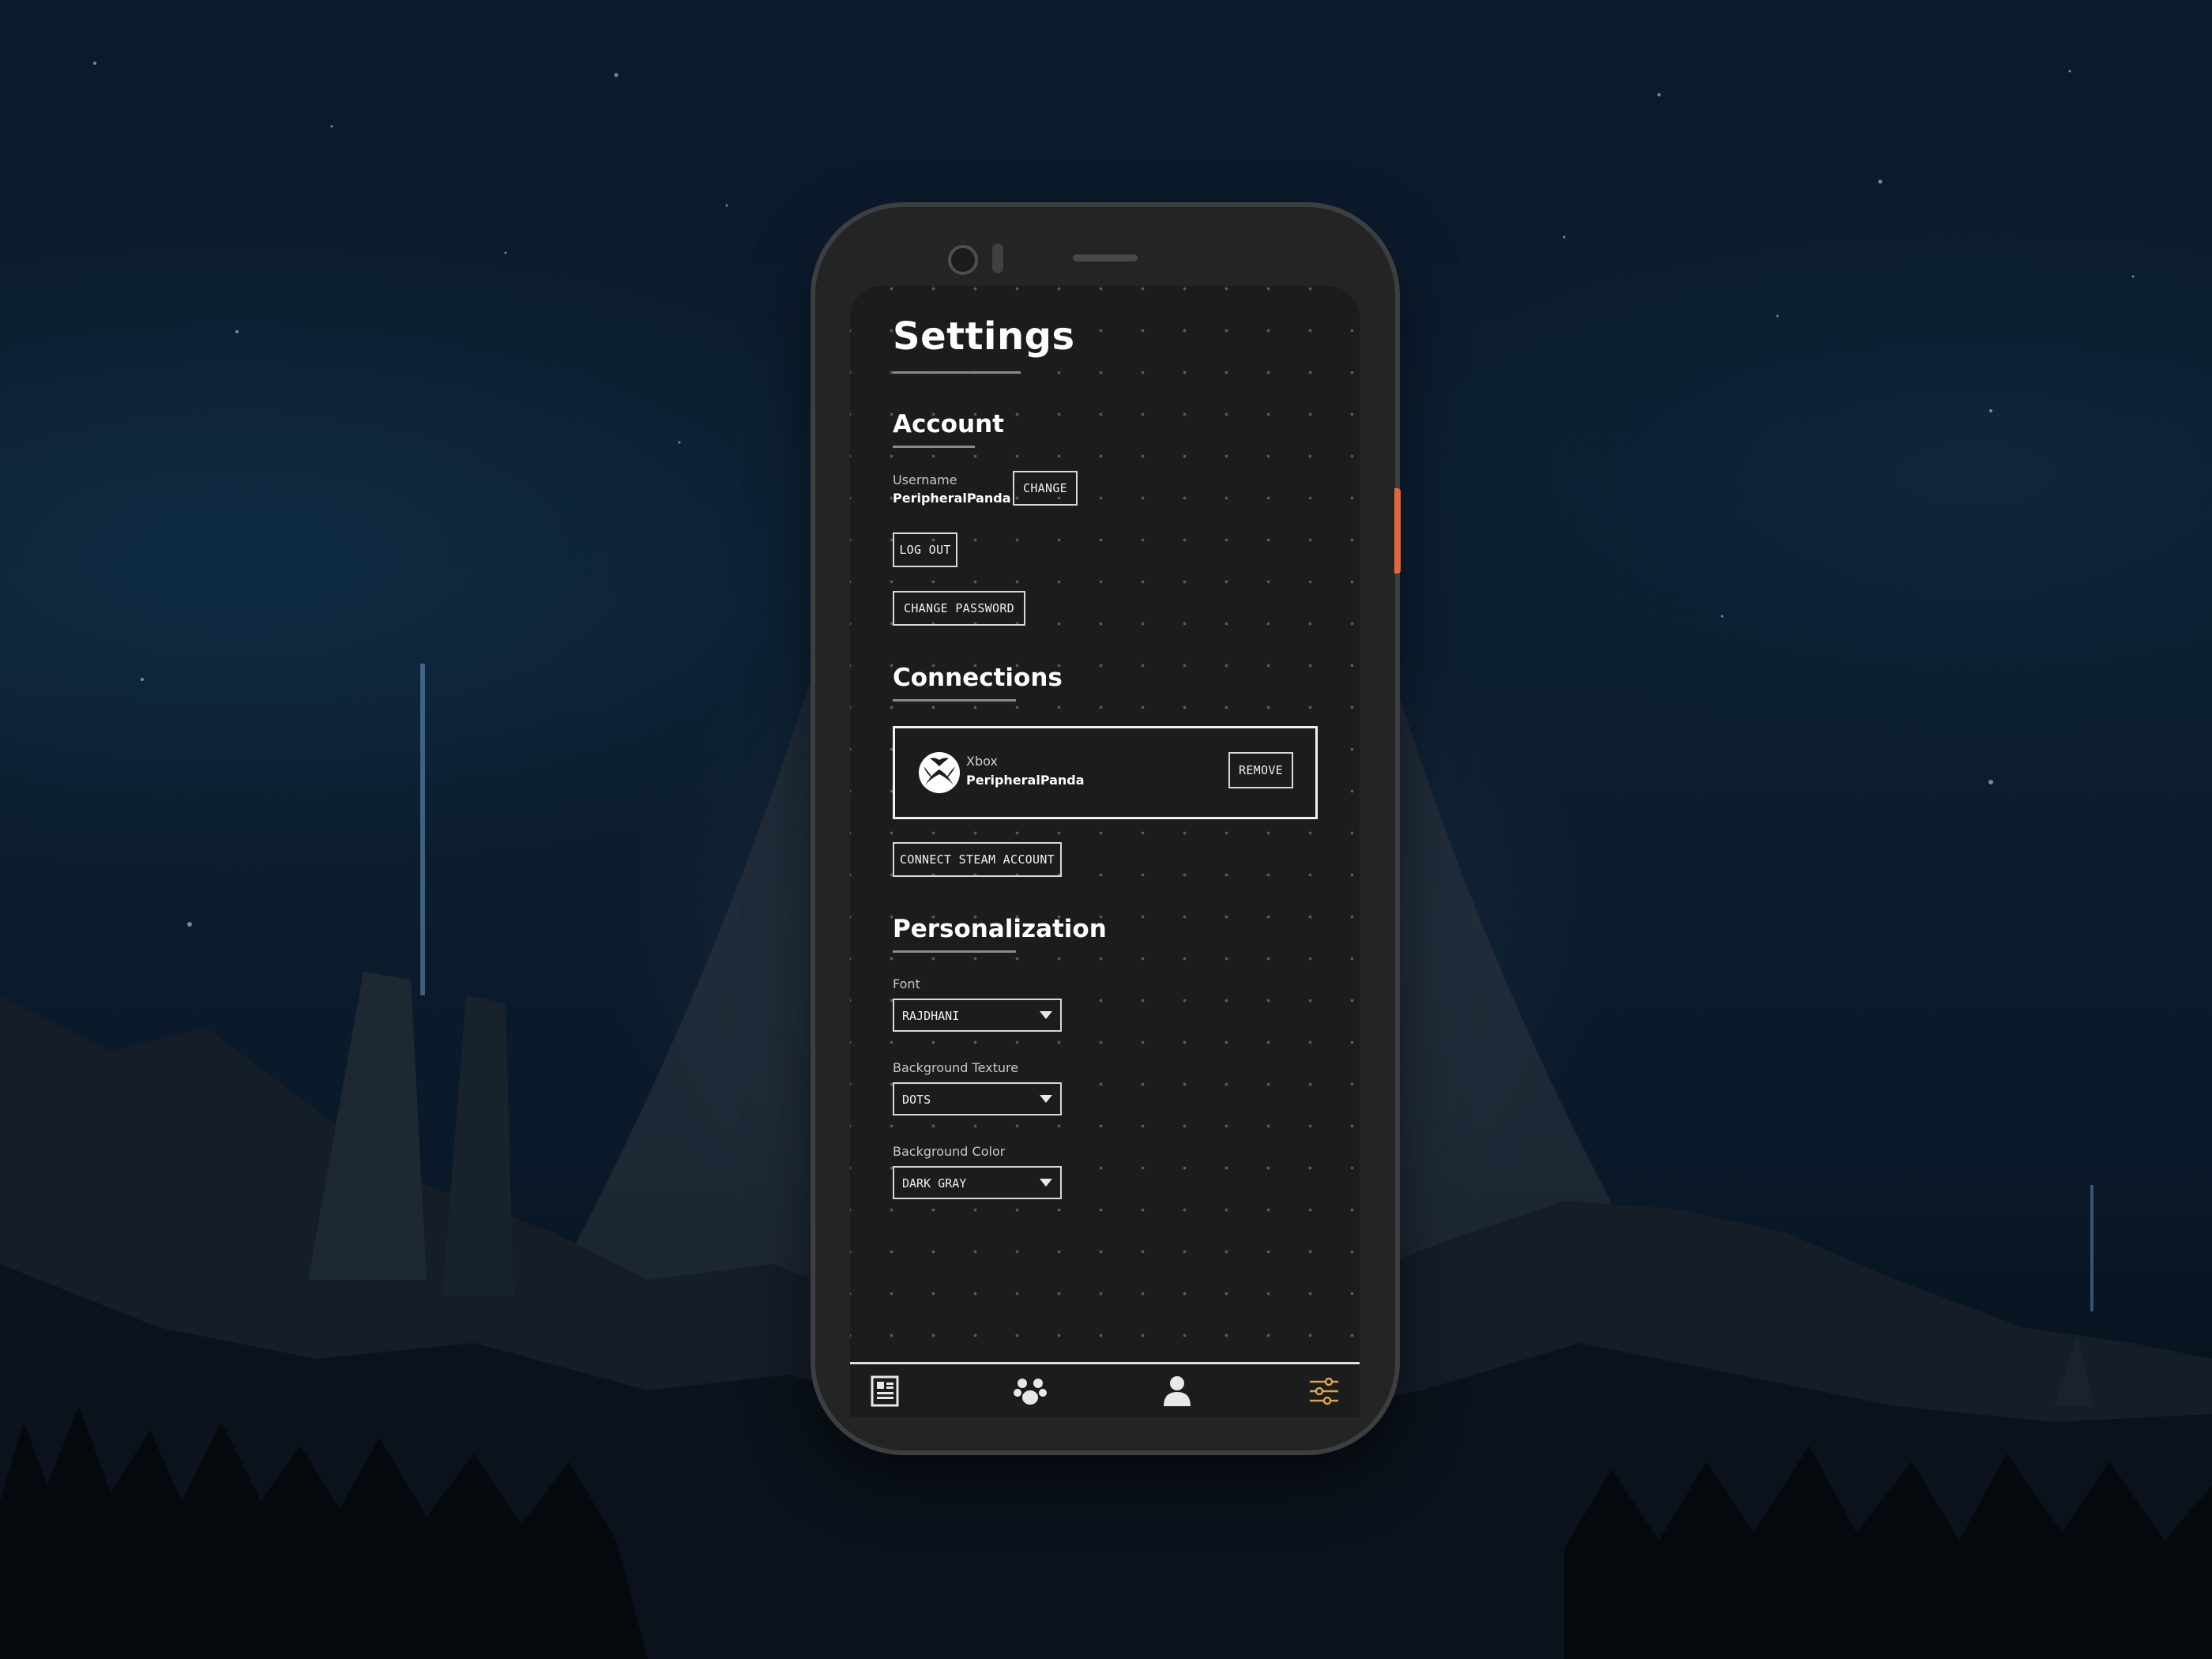 This screenshot has height=1659, width=2212. What do you see at coordinates (1105, 773) in the screenshot?
I see `xbox-connection-card: Xbox PeripheralPanda REMOVE` at bounding box center [1105, 773].